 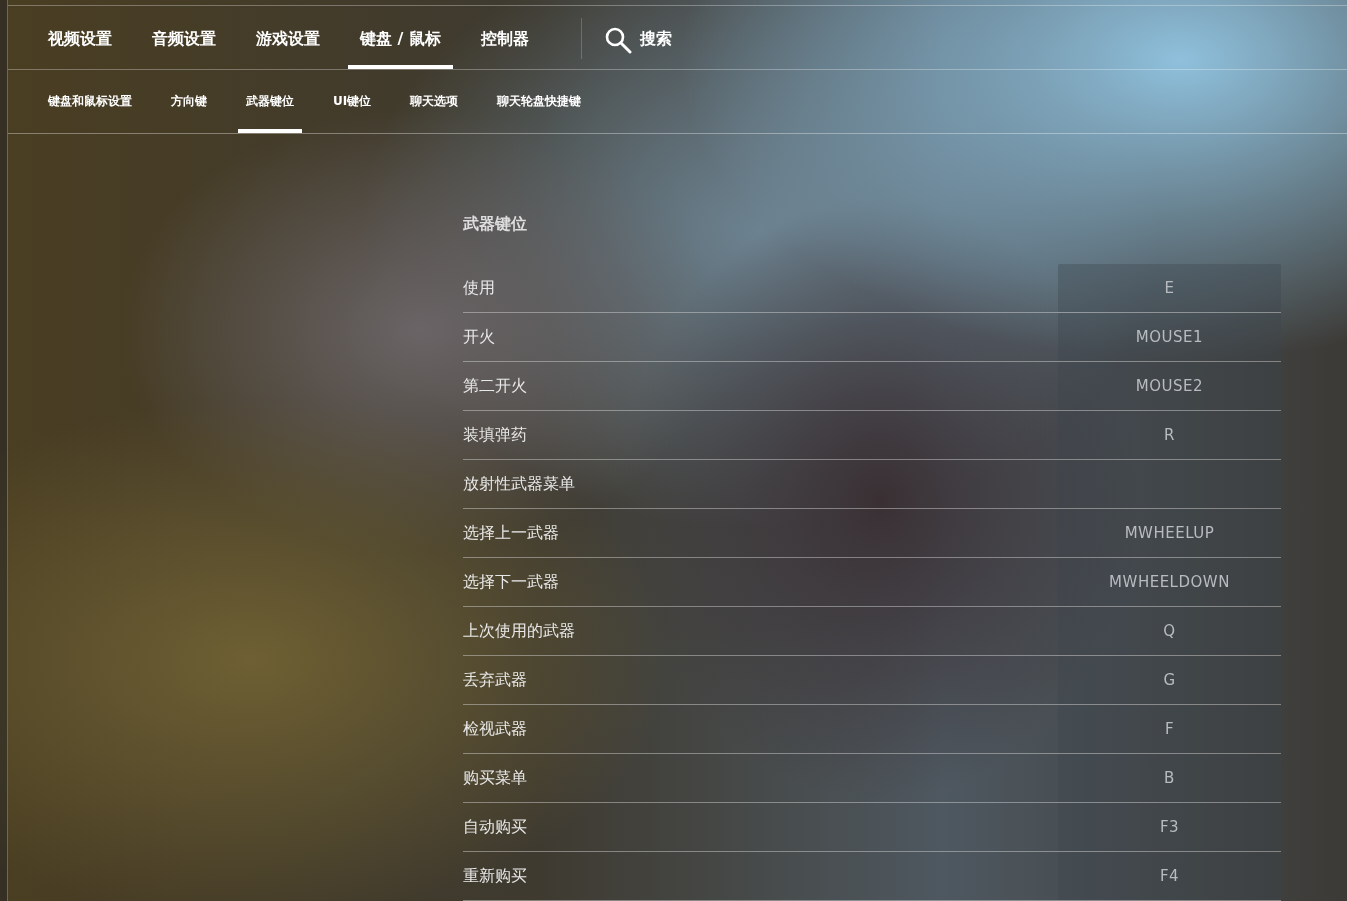 I want to click on key-binding-field: MWHEELDOWN, so click(x=1169, y=582).